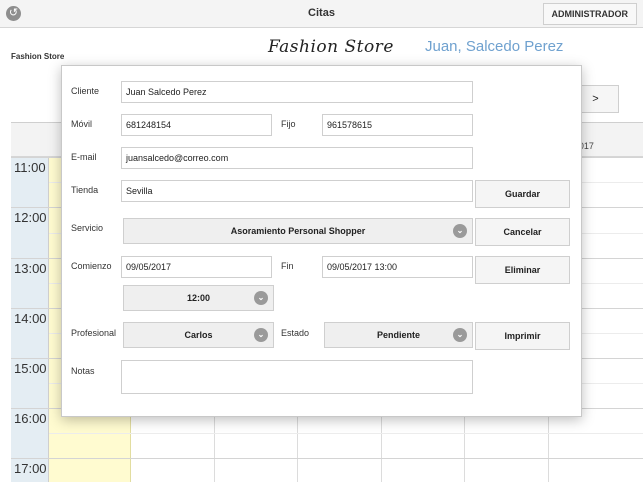 The image size is (643, 482). Describe the element at coordinates (297, 377) in the screenshot. I see `notes-field` at that location.